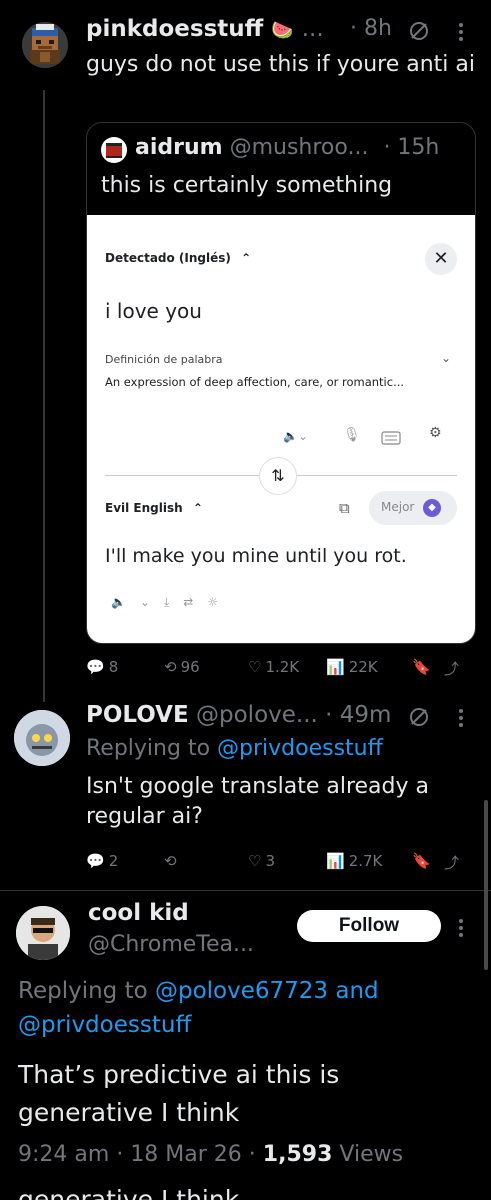 Image resolution: width=491 pixels, height=1200 pixels. What do you see at coordinates (185, 1154) in the screenshot?
I see `post-date: 18 Mar 26` at bounding box center [185, 1154].